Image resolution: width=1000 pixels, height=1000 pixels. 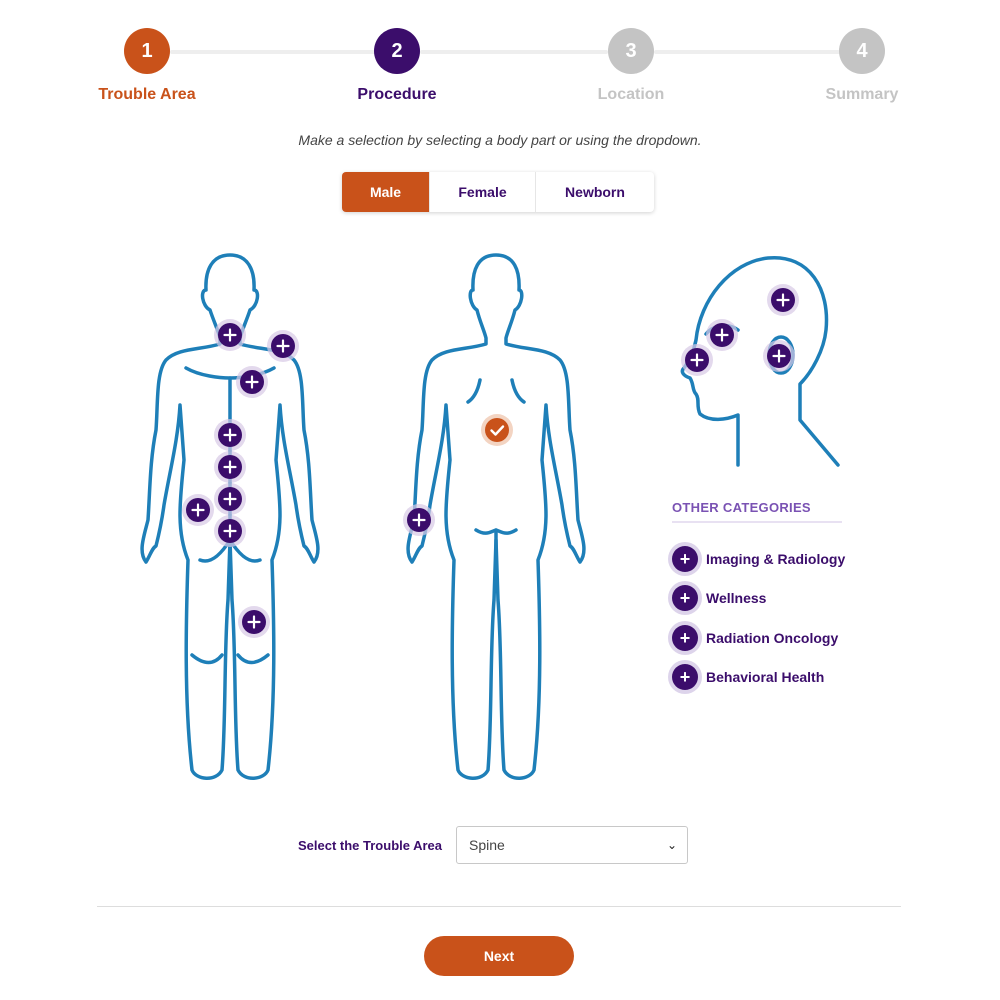 What do you see at coordinates (419, 520) in the screenshot?
I see `hotspot-back-hand` at bounding box center [419, 520].